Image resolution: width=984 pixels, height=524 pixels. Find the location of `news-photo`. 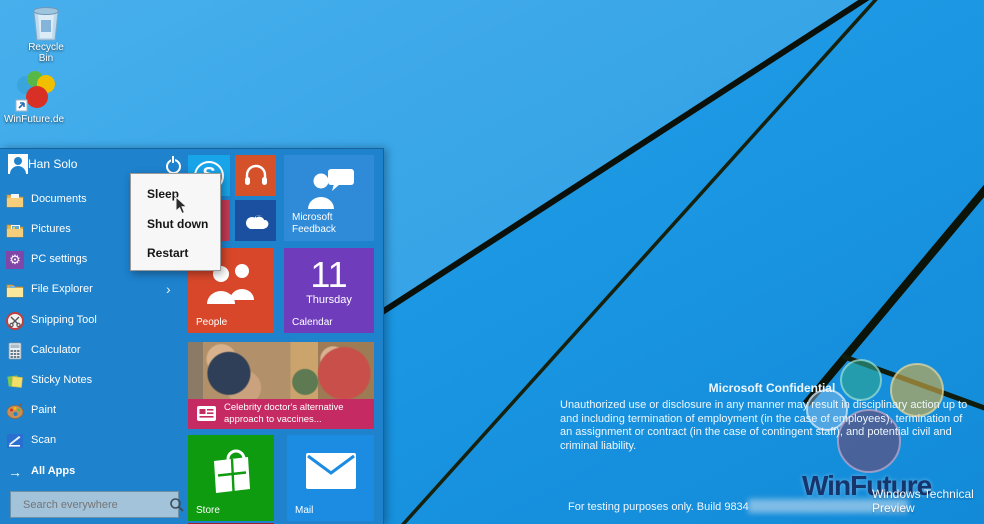

news-photo is located at coordinates (281, 370).